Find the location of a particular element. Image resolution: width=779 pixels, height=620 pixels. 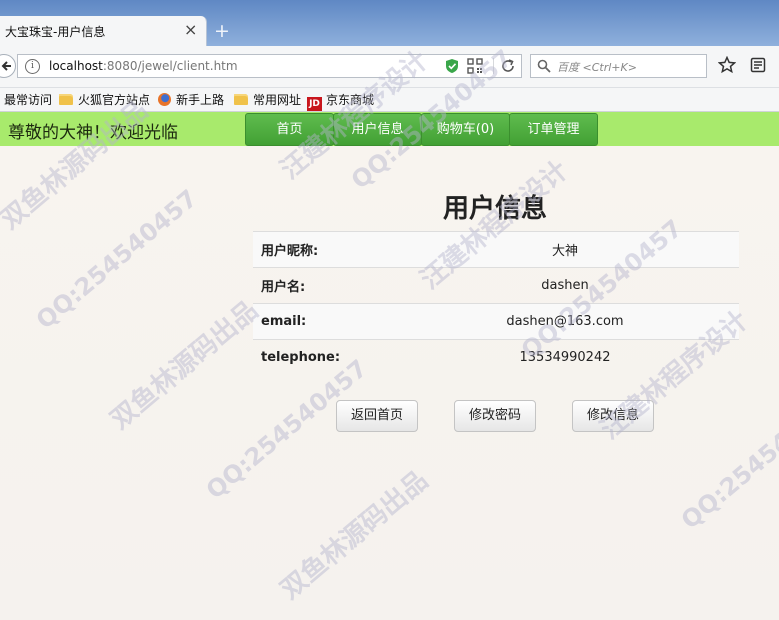

bookmark-getting-started: 新手上路 is located at coordinates (191, 100).